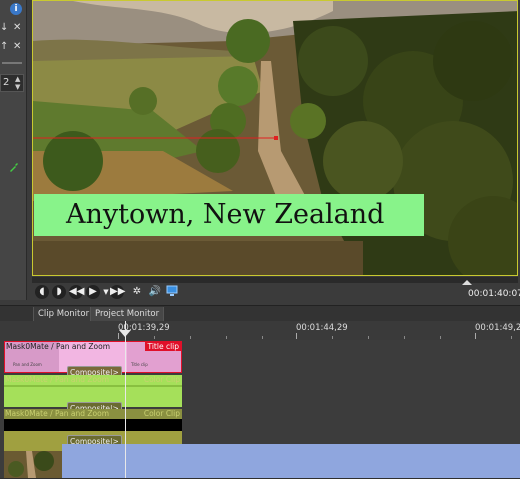 The image size is (520, 479). Describe the element at coordinates (127, 314) in the screenshot. I see `tab-project-monitor: Project Monitor` at that location.